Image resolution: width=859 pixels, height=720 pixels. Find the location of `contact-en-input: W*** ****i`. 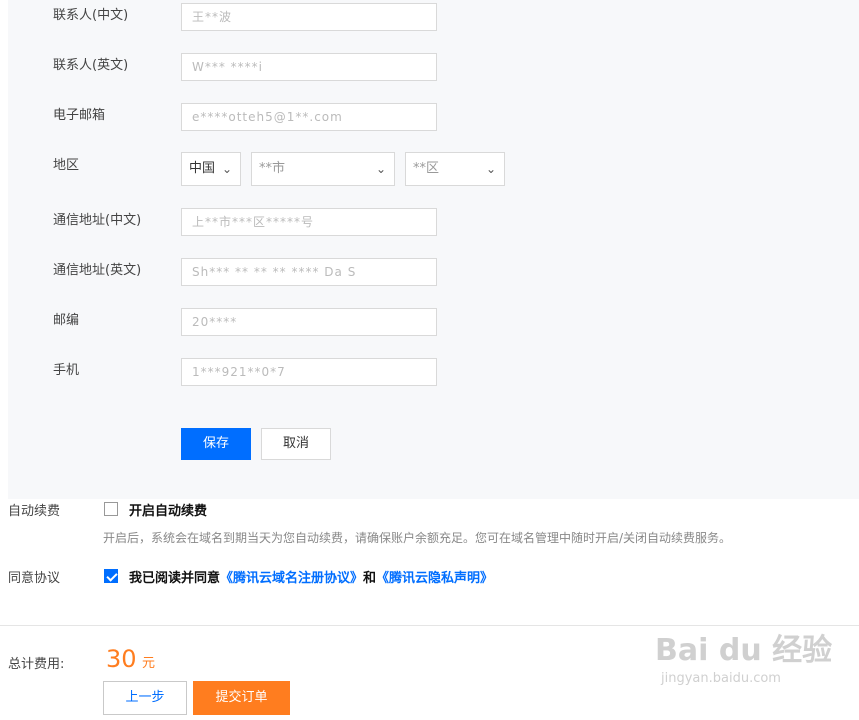

contact-en-input: W*** ****i is located at coordinates (309, 67).